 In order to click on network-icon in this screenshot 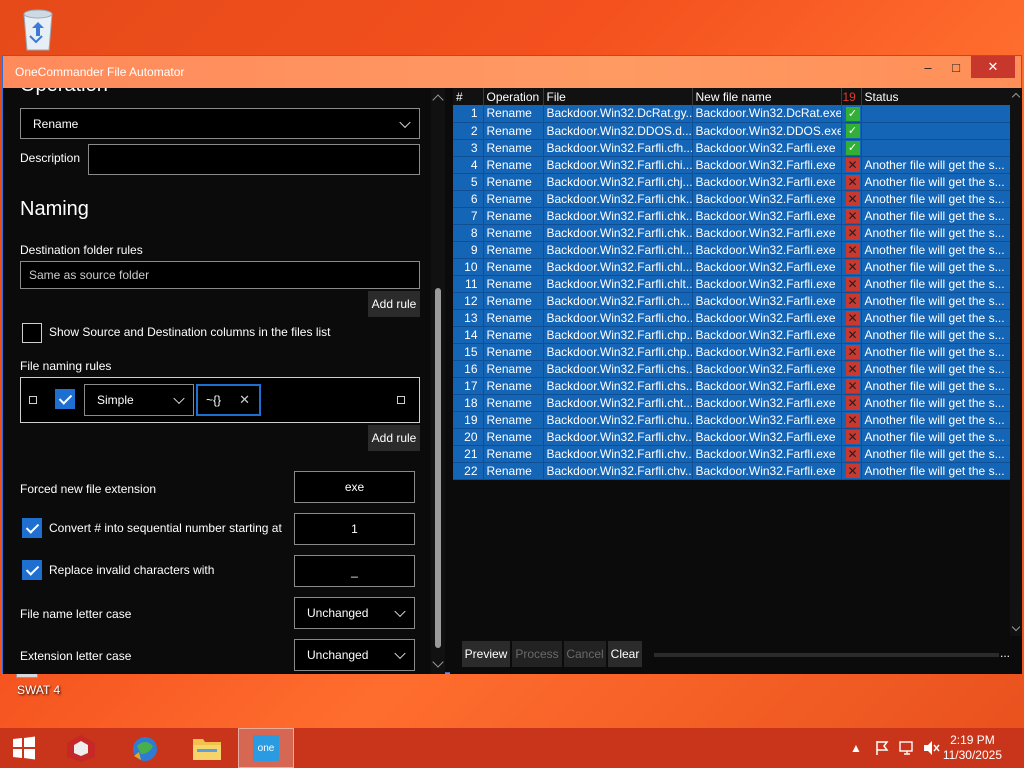, I will do `click(907, 748)`.